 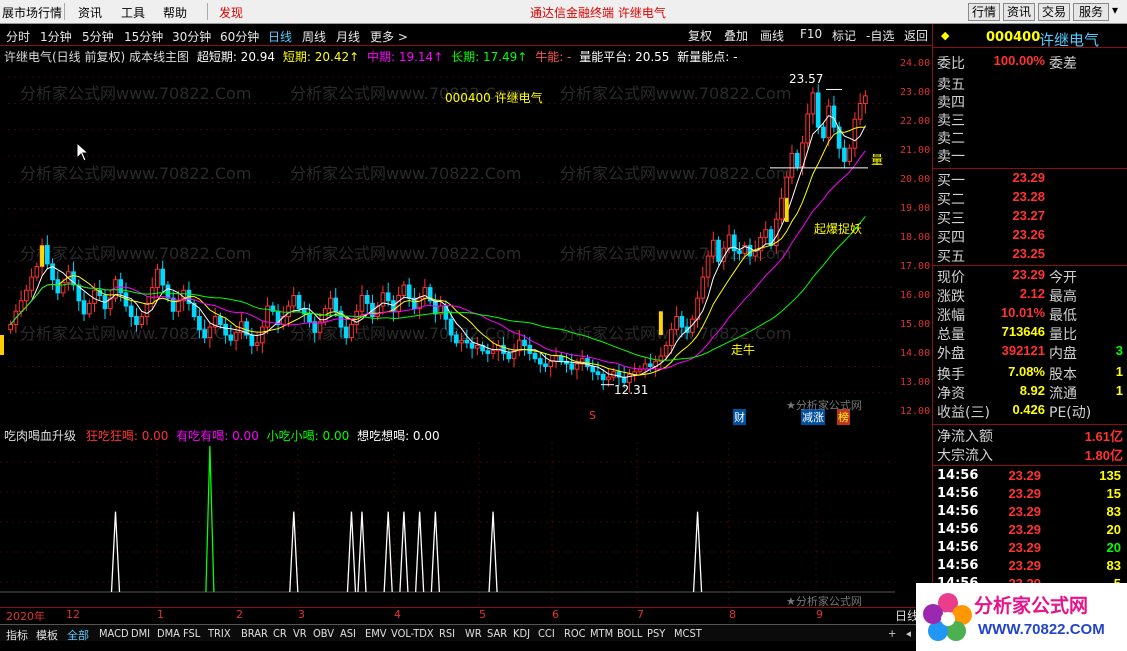 I want to click on period-daily: 日线, so click(x=280, y=36).